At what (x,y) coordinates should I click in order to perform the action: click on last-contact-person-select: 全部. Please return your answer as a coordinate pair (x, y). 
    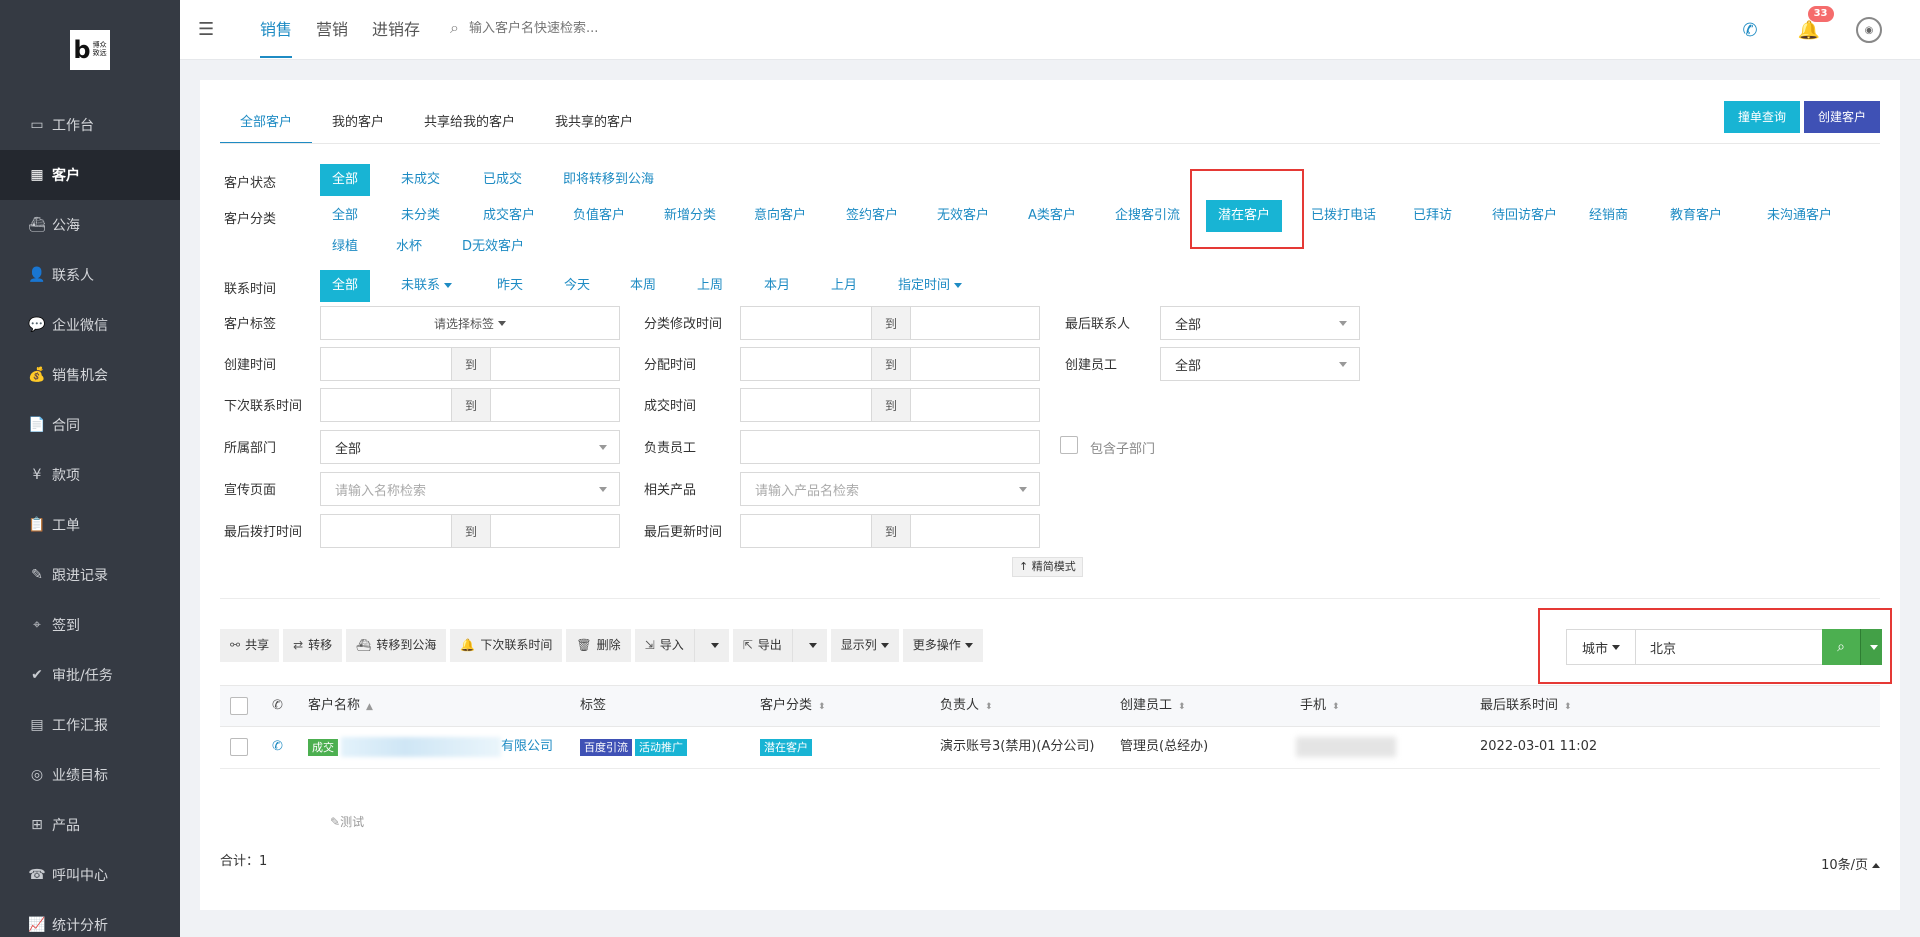
    Looking at the image, I should click on (1260, 323).